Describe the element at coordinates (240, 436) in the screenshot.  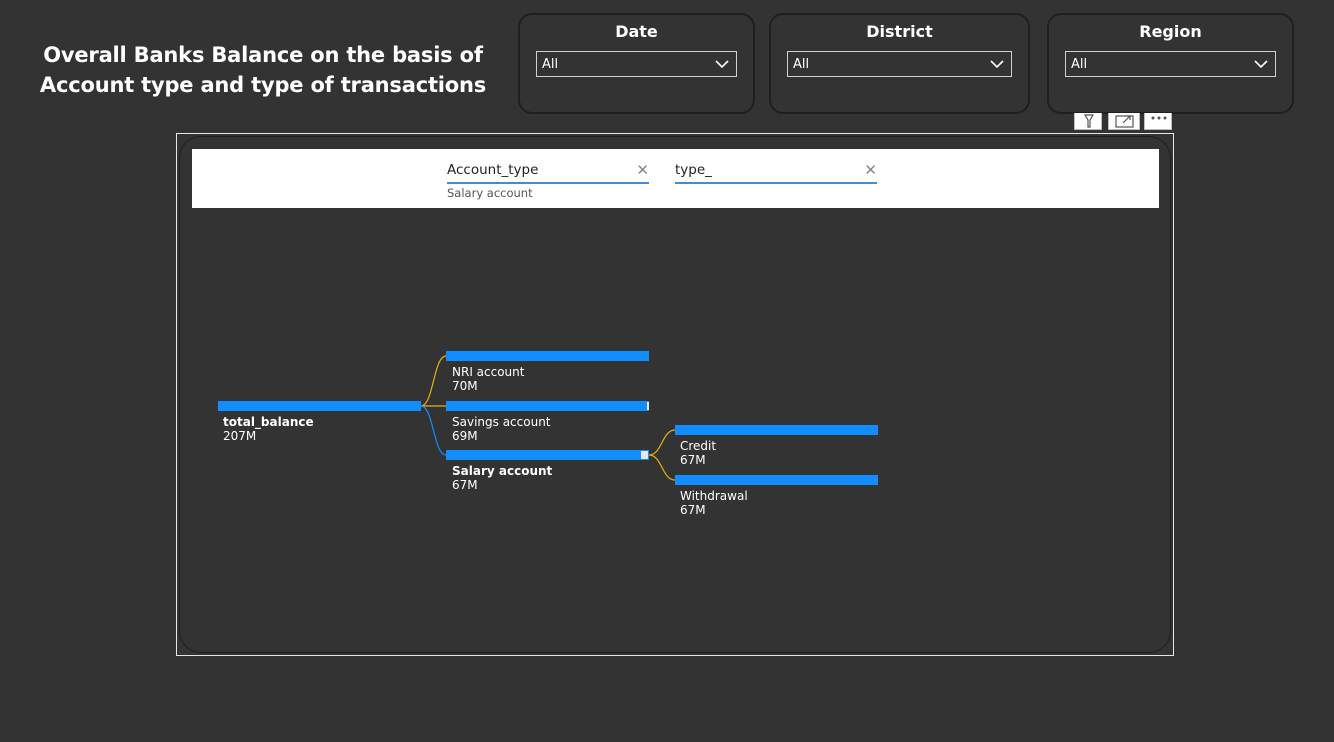
I see `node-value: 207M` at that location.